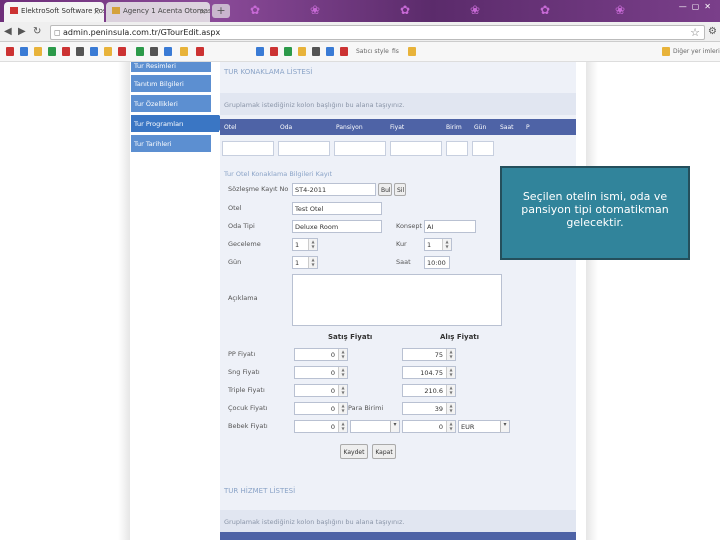 The image size is (720, 540). What do you see at coordinates (437, 262) in the screenshot?
I see `saat-input: 10:00` at bounding box center [437, 262].